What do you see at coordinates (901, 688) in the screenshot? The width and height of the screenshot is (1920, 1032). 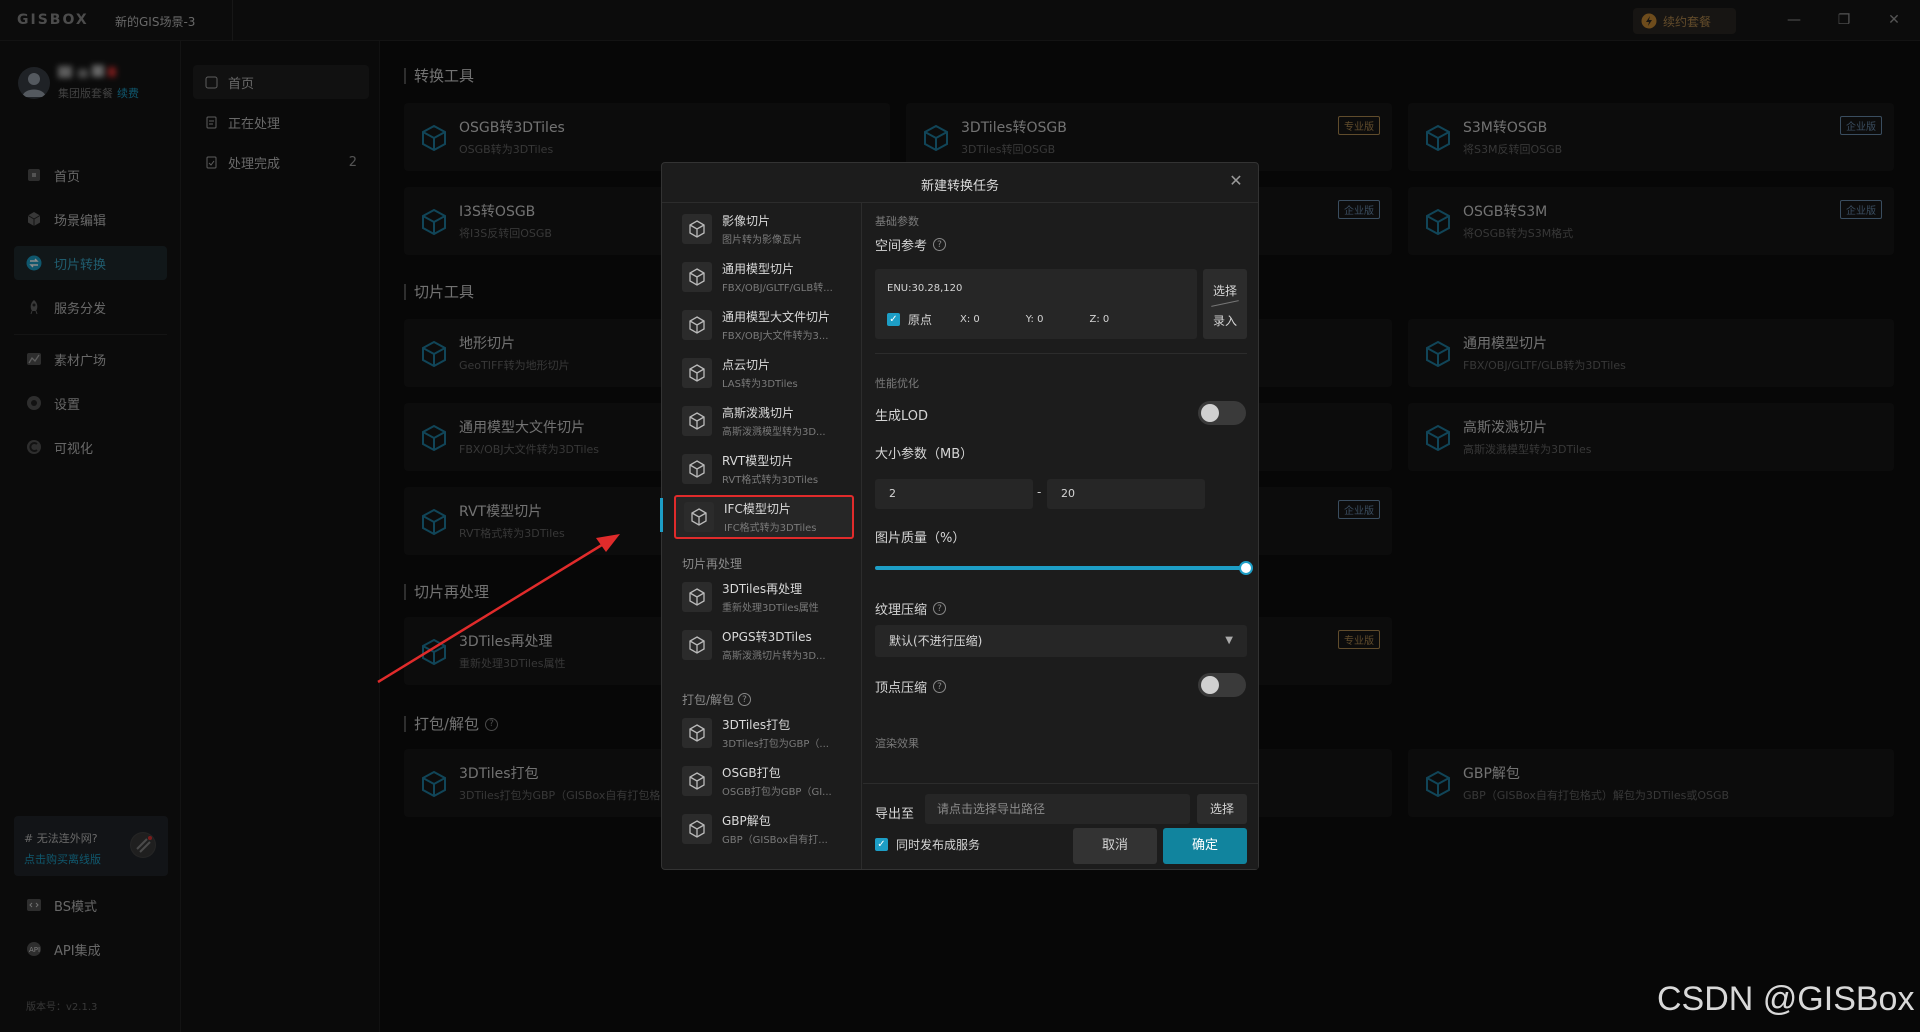 I see `vertex-label-text: 顶点压缩` at bounding box center [901, 688].